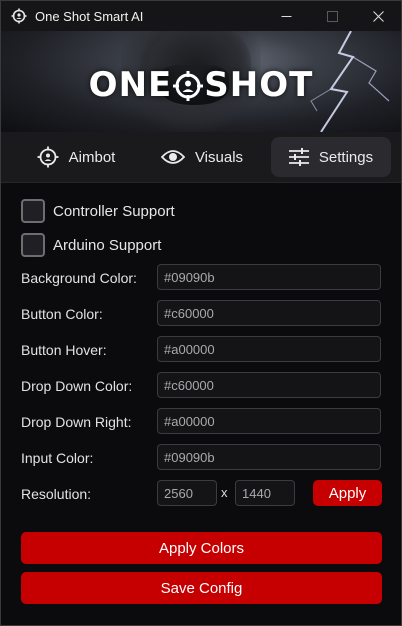 The width and height of the screenshot is (402, 626). I want to click on tab-bar: Aimbot Visuals Settings, so click(201, 157).